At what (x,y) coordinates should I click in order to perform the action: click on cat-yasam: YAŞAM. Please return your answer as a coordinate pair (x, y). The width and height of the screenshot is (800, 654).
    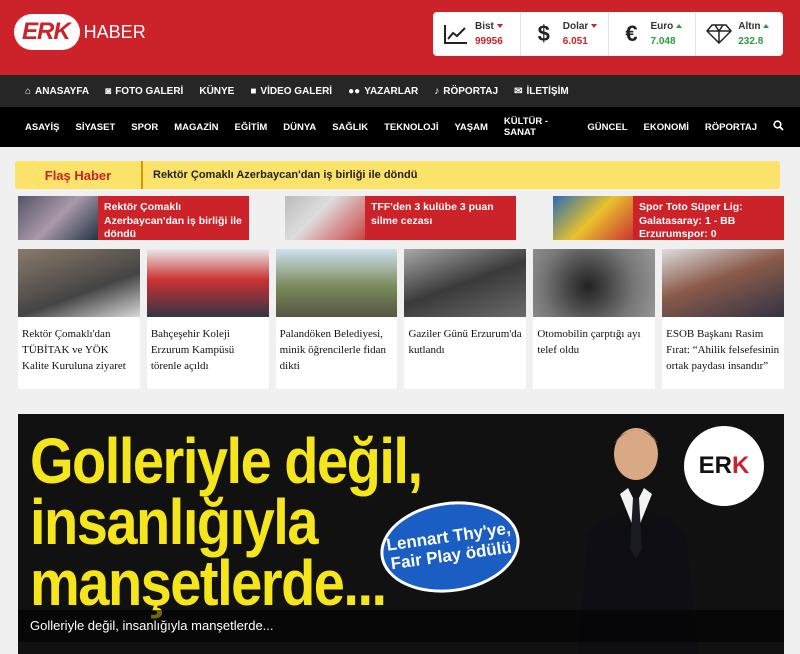
    Looking at the image, I should click on (470, 127).